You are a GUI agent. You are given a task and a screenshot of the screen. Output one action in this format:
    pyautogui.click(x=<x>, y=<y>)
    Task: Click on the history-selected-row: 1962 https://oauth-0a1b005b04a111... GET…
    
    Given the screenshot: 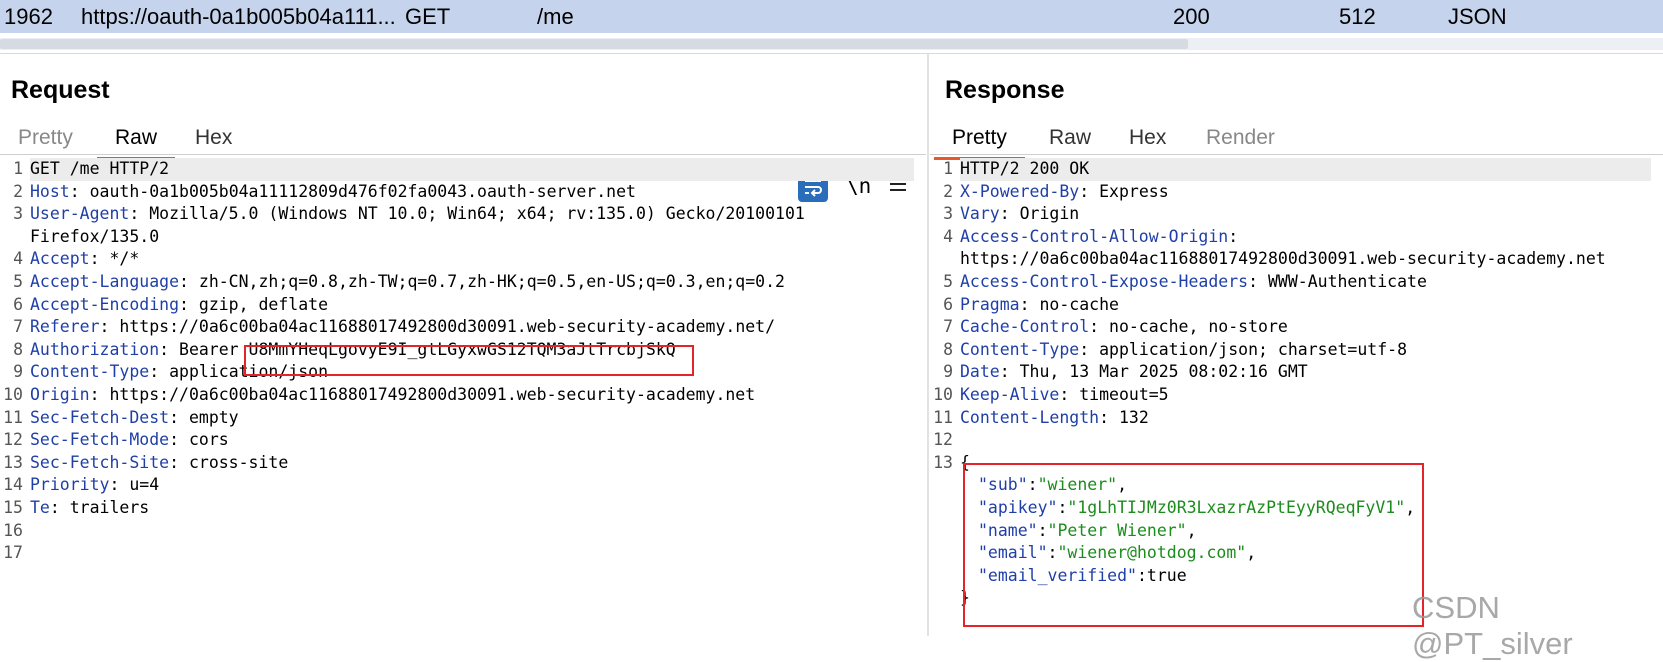 What is the action you would take?
    pyautogui.click(x=831, y=16)
    